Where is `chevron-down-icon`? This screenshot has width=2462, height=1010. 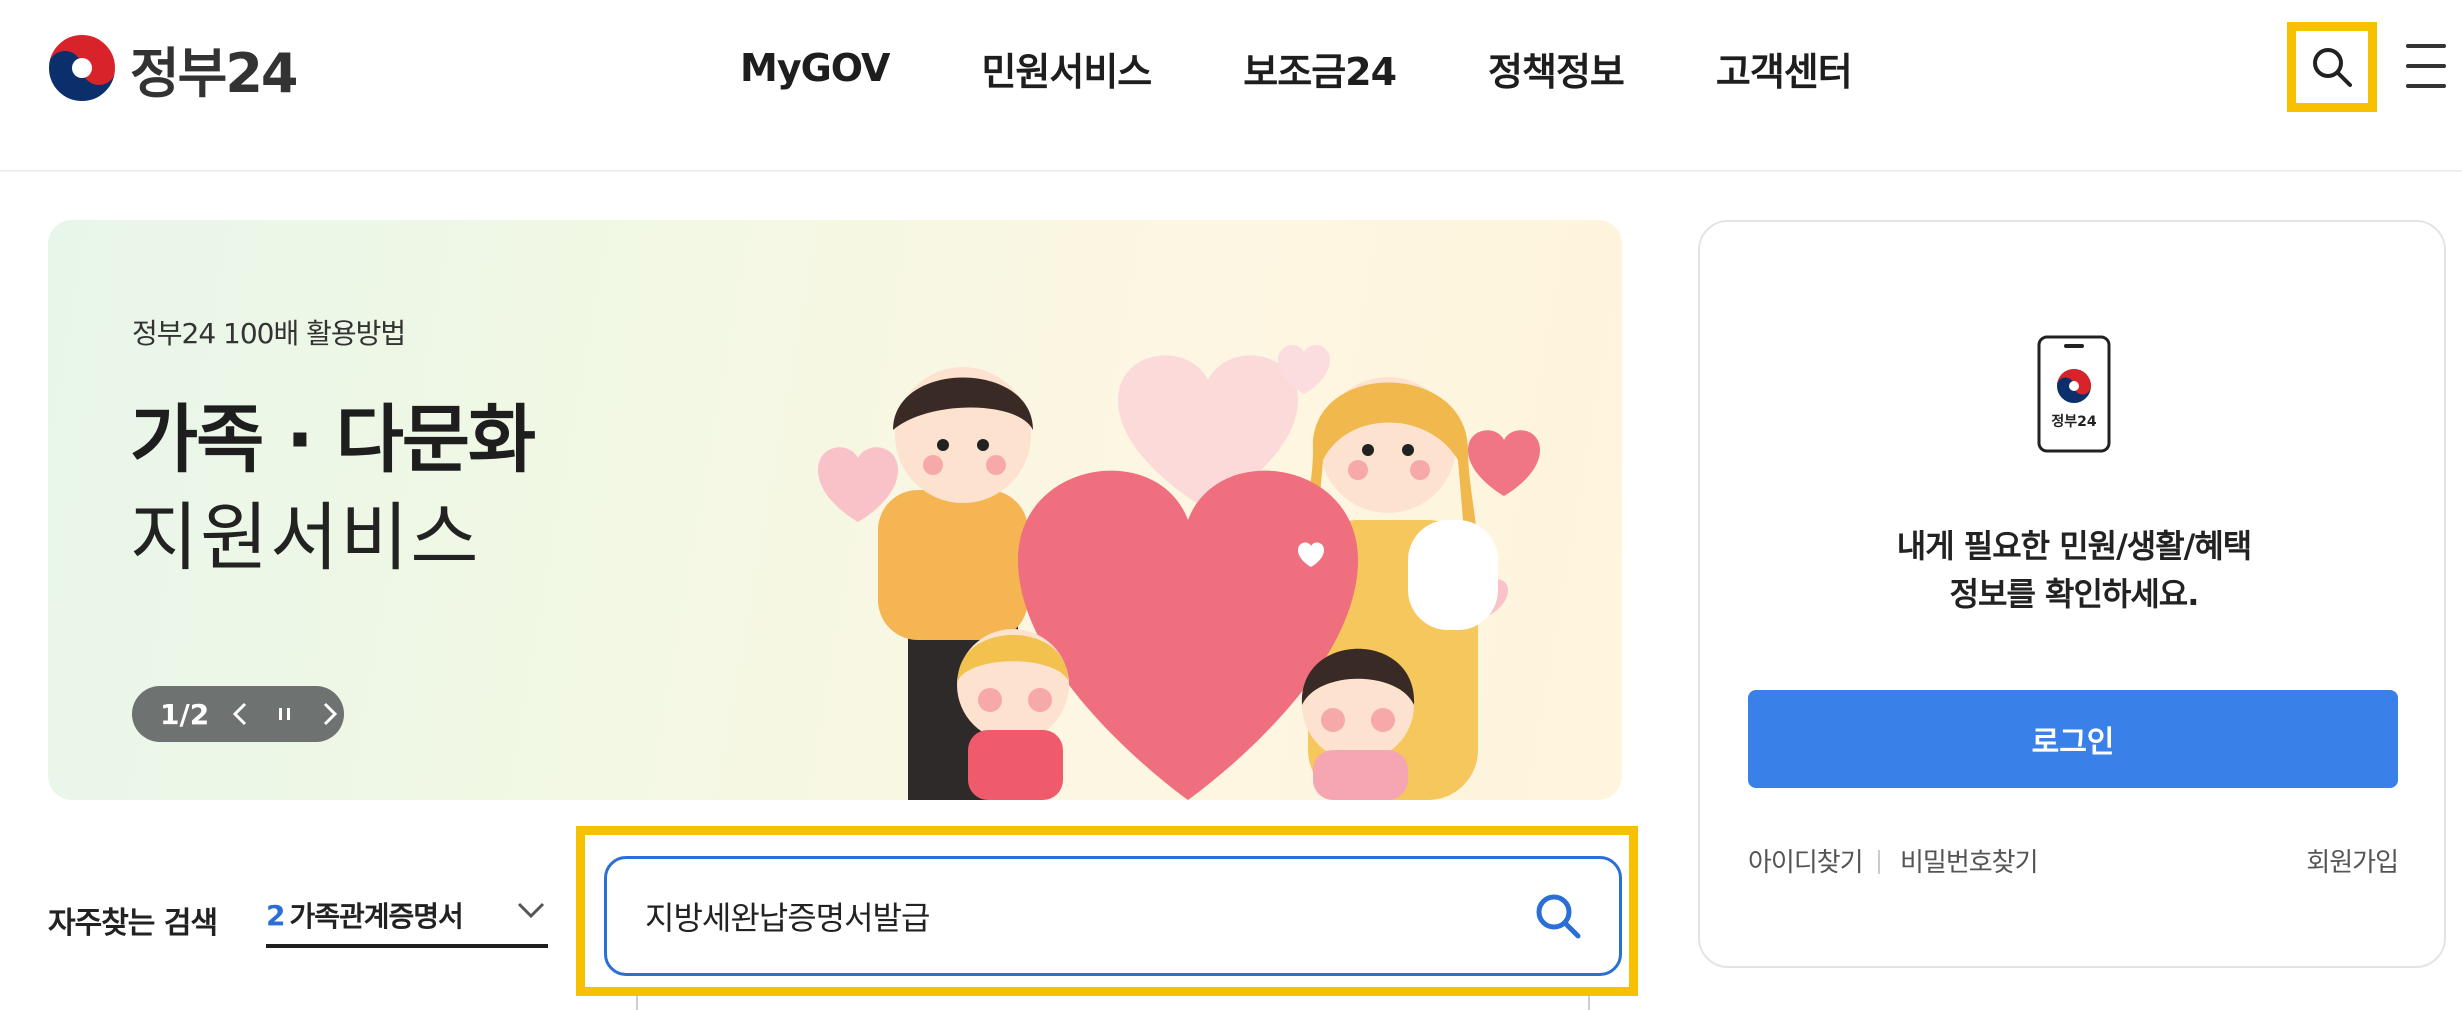
chevron-down-icon is located at coordinates (531, 910).